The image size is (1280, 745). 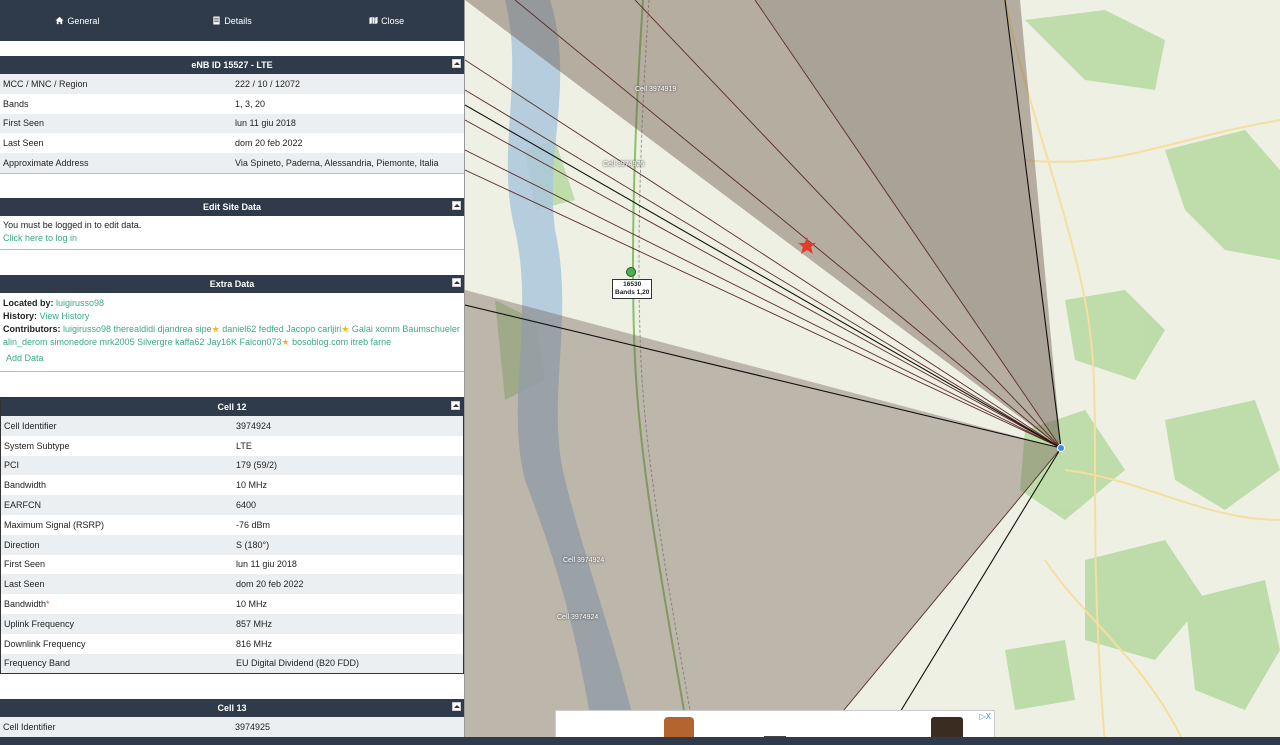 I want to click on table-row: Last Seen dom 20 feb 2022, so click(x=232, y=584).